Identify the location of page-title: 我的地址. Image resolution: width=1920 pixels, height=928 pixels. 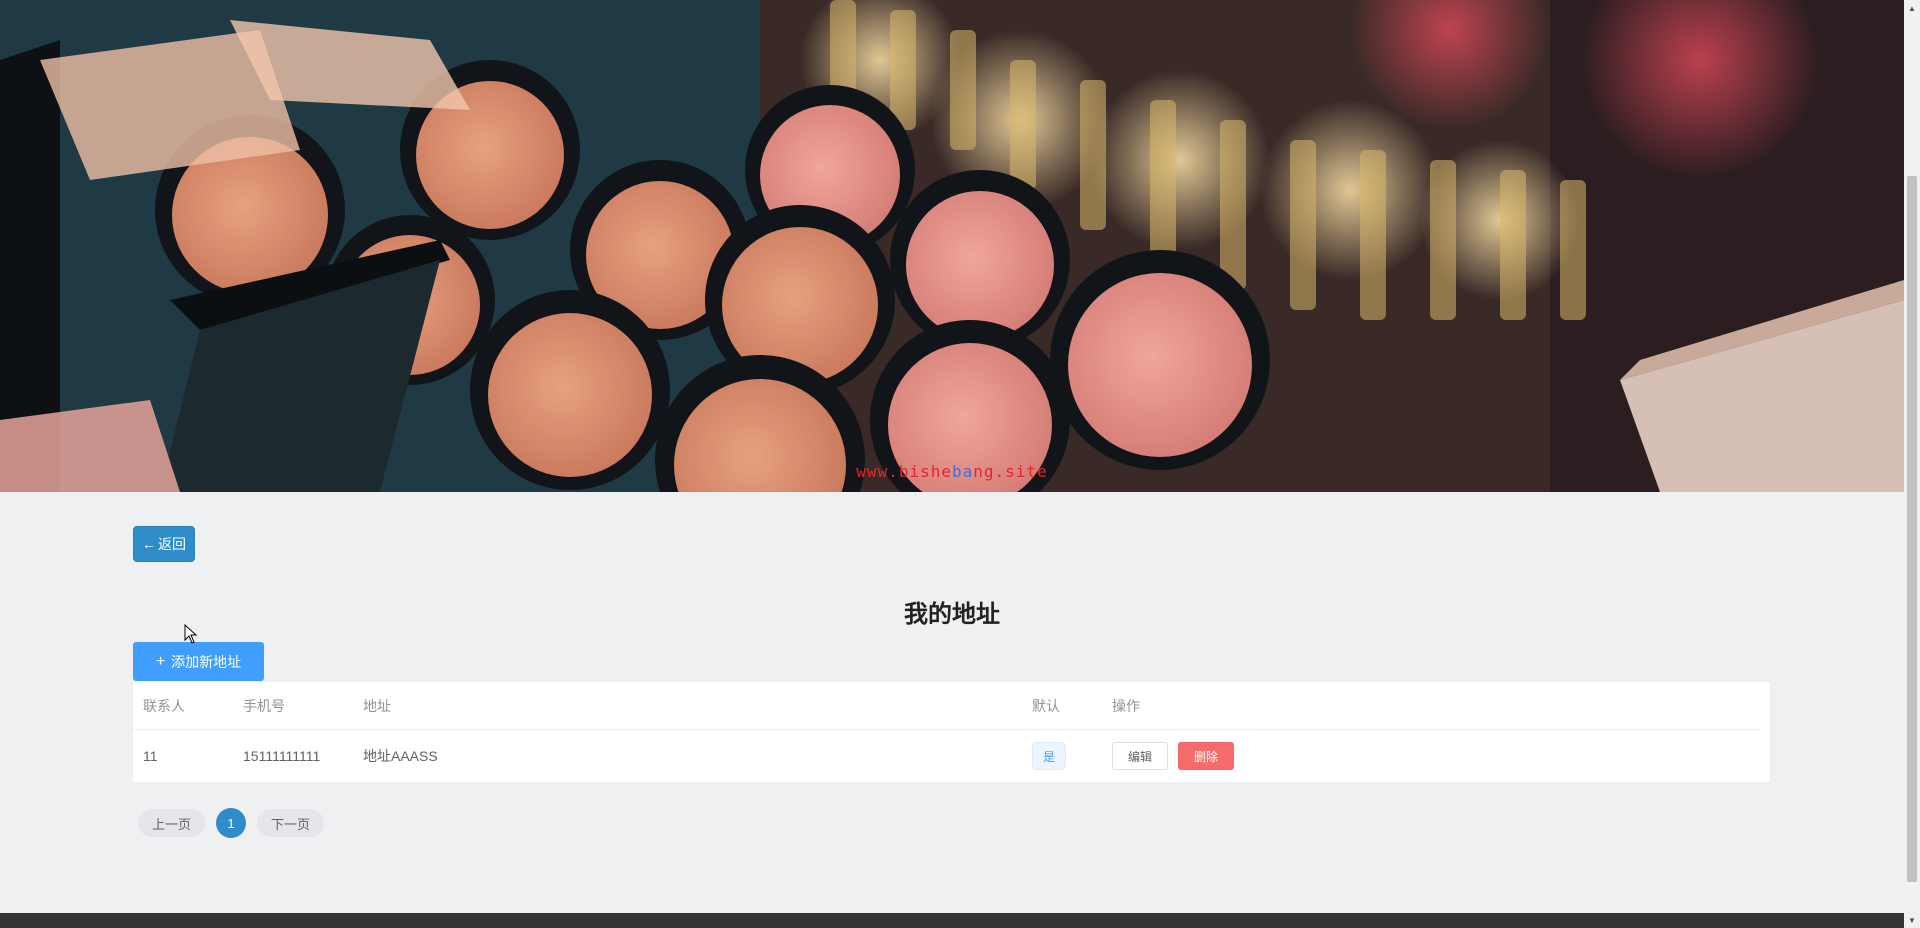
(952, 614).